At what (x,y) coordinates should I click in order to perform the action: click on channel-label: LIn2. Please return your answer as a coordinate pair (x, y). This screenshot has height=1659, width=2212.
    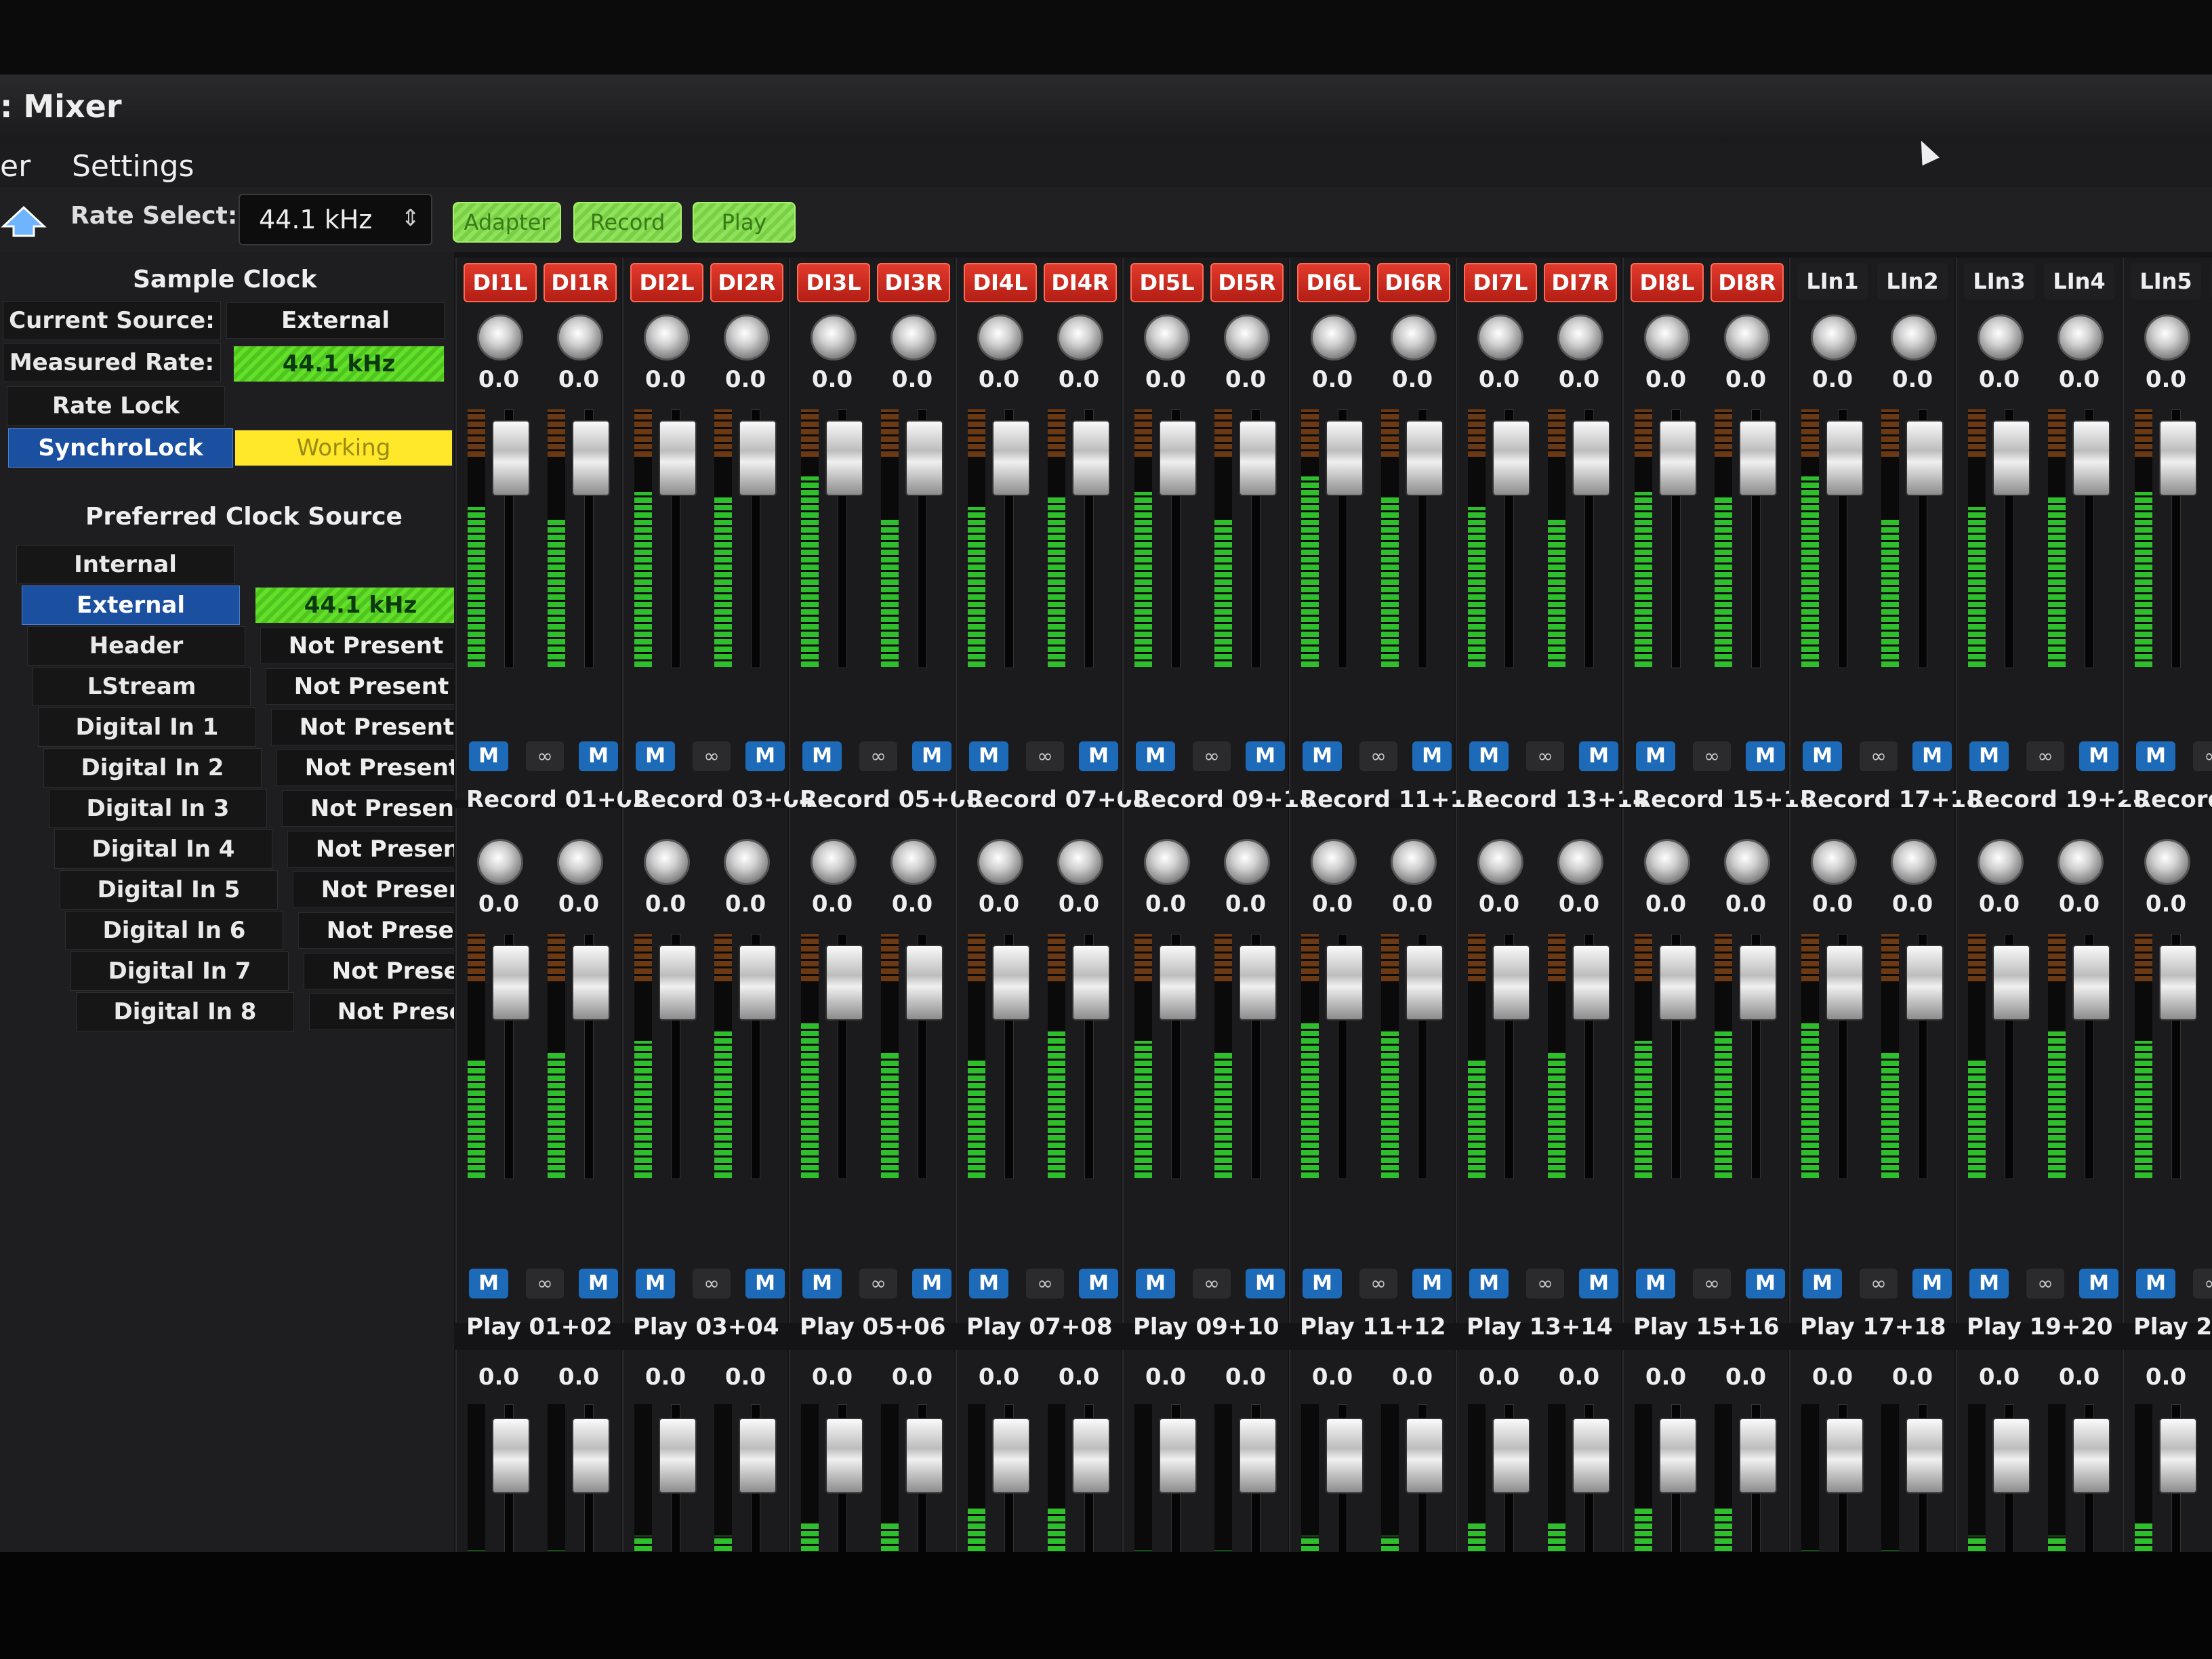
    Looking at the image, I should click on (1912, 281).